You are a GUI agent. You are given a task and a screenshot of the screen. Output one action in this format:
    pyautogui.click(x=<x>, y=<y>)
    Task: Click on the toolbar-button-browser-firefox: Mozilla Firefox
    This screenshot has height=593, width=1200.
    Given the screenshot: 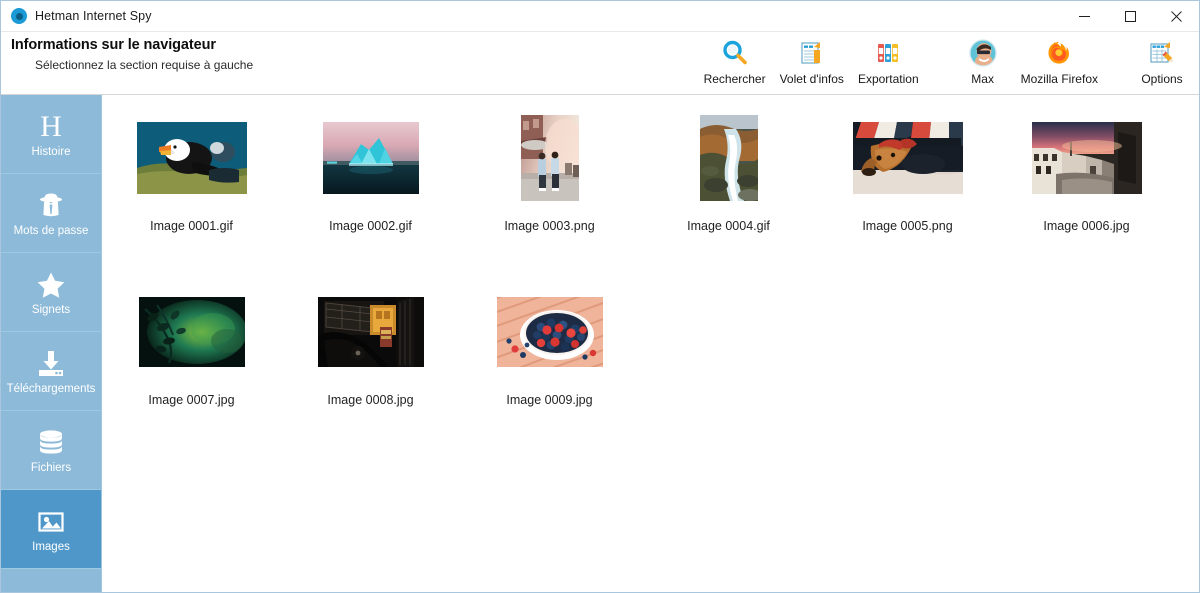 What is the action you would take?
    pyautogui.click(x=1059, y=59)
    